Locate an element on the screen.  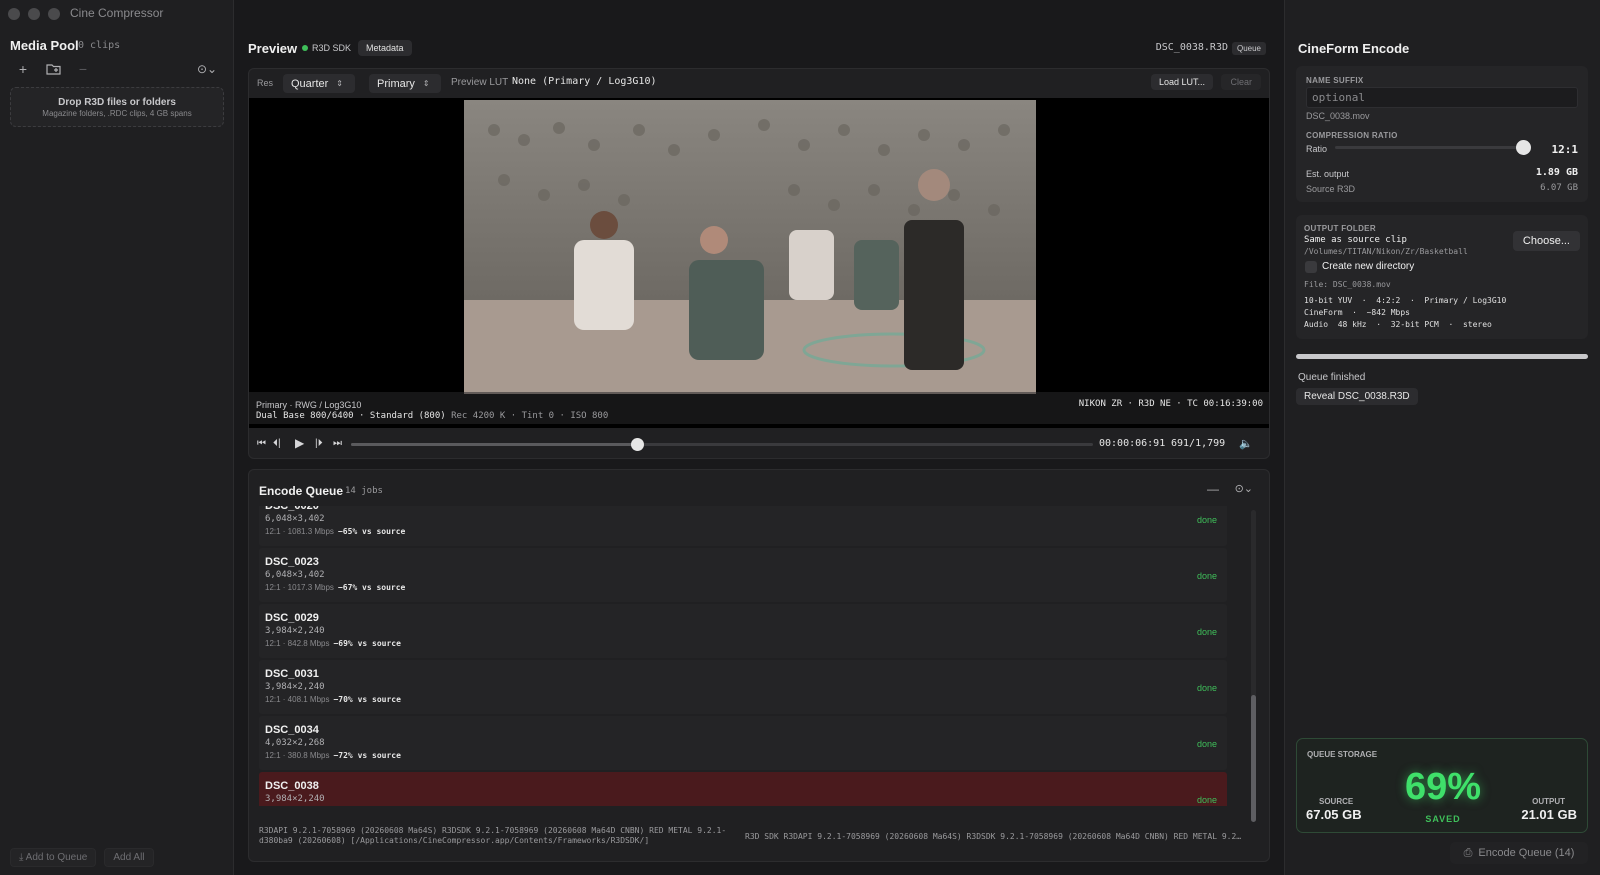
est-output-label: Est. output is located at coordinates (1328, 174).